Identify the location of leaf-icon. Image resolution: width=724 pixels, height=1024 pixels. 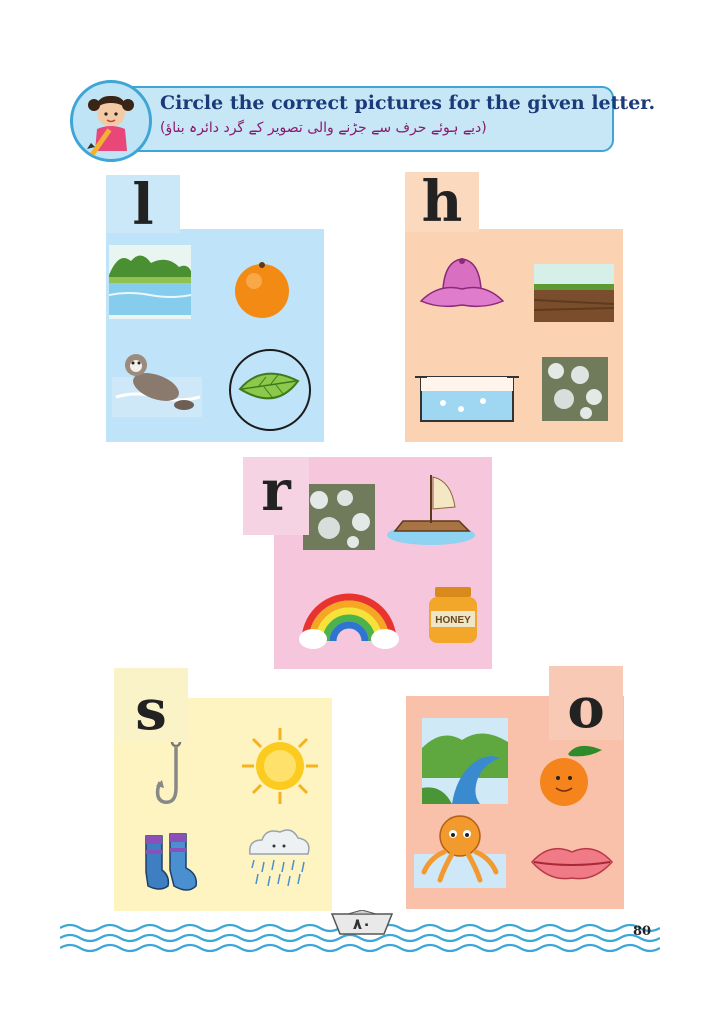
(269, 386).